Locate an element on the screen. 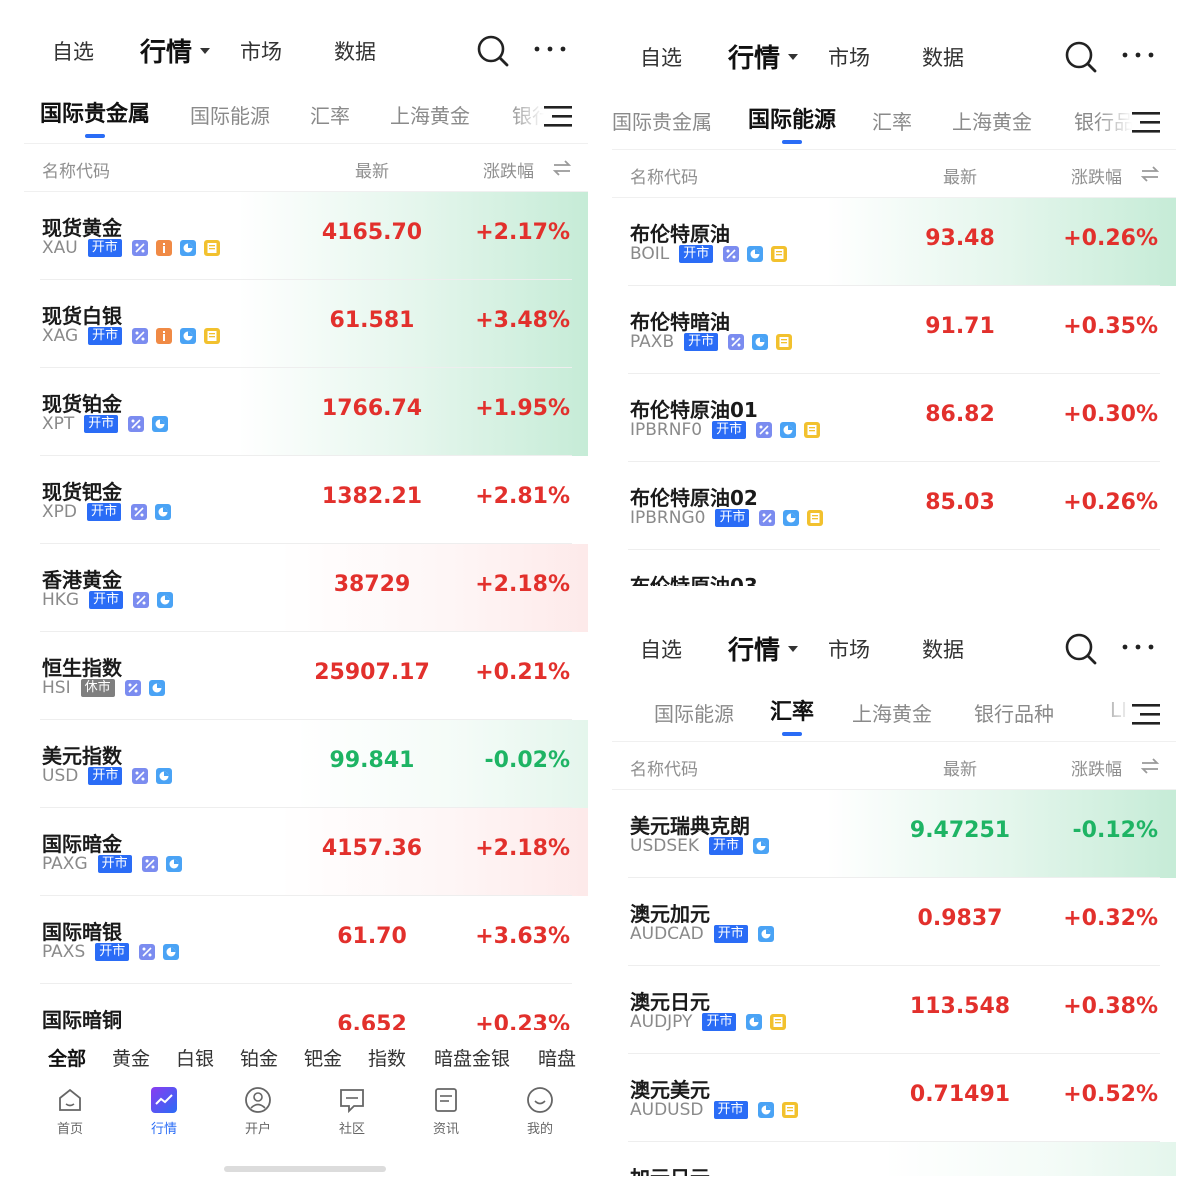 Image resolution: width=1200 pixels, height=1200 pixels. filter-platinum: 铂金 is located at coordinates (259, 1057).